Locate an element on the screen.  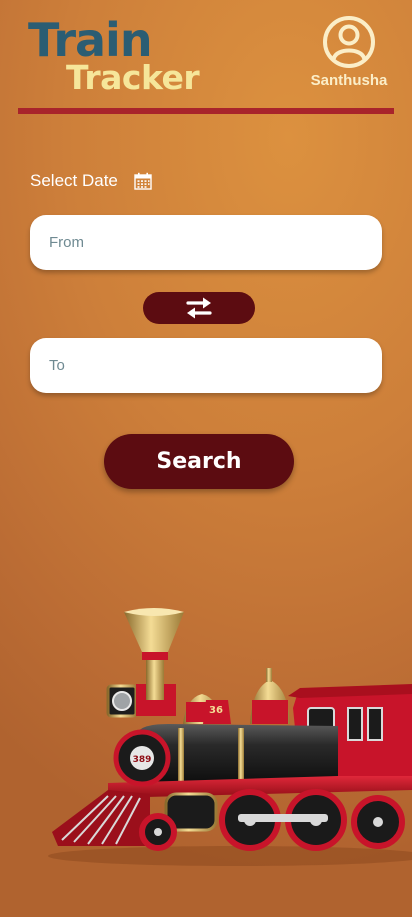
profile: Santhusha is located at coordinates (349, 51).